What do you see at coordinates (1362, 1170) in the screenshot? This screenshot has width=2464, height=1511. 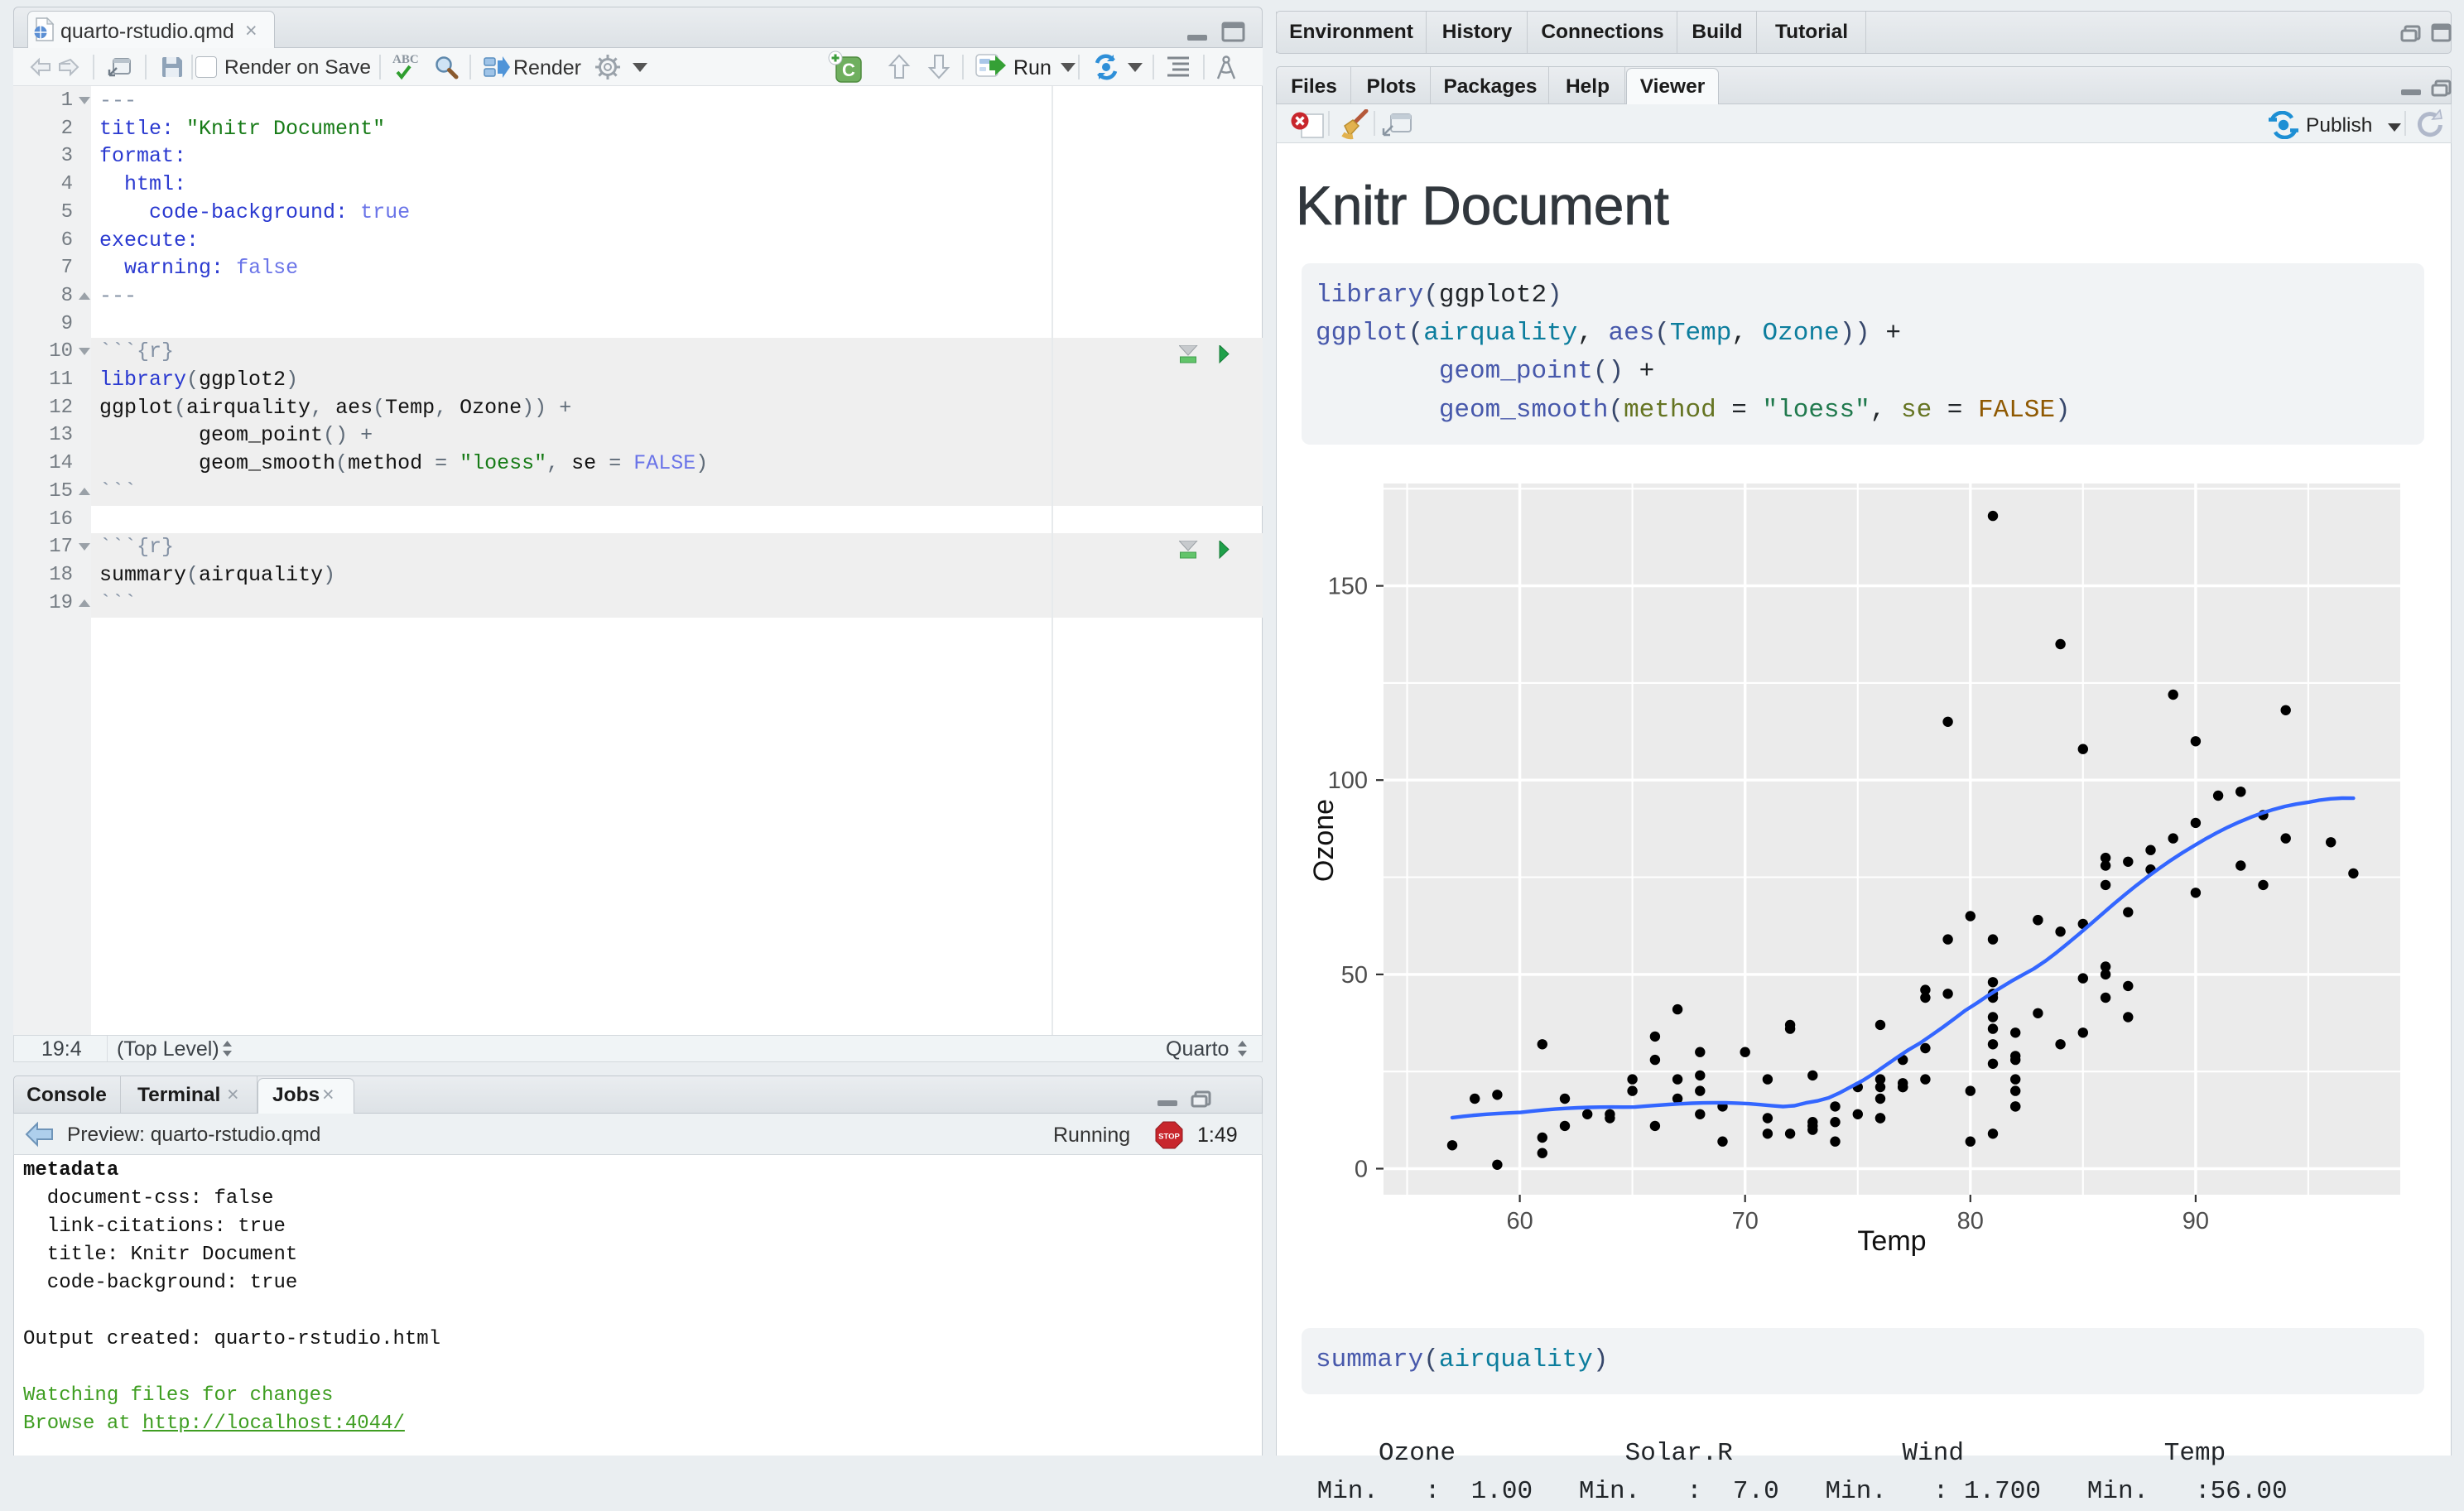 I see `svg-text: 0` at bounding box center [1362, 1170].